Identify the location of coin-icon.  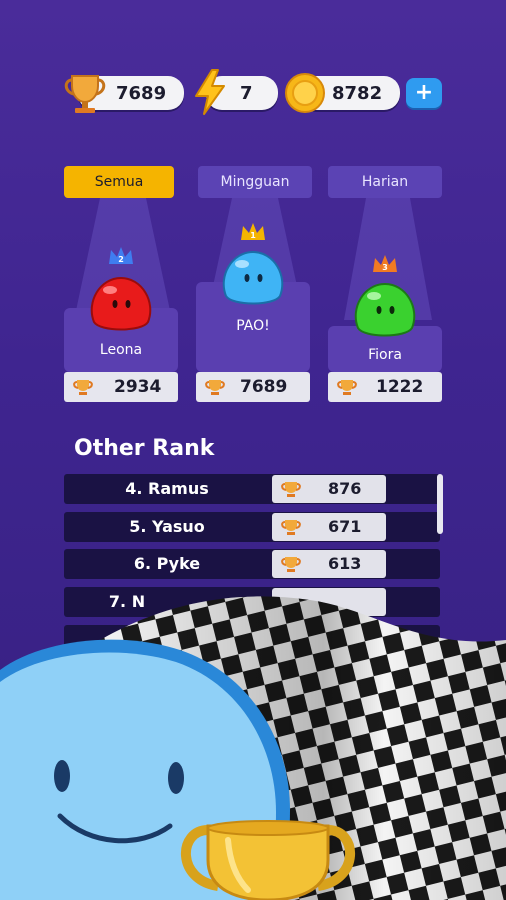
(305, 93).